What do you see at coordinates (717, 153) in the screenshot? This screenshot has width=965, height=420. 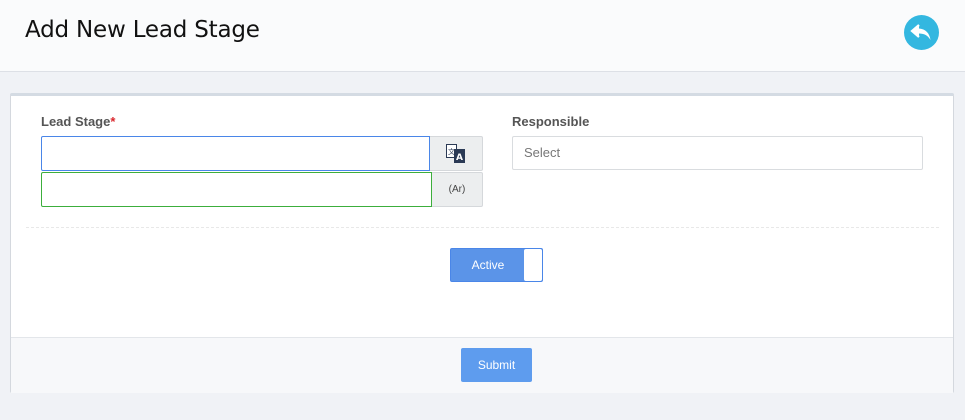 I see `responsible-select: Select` at bounding box center [717, 153].